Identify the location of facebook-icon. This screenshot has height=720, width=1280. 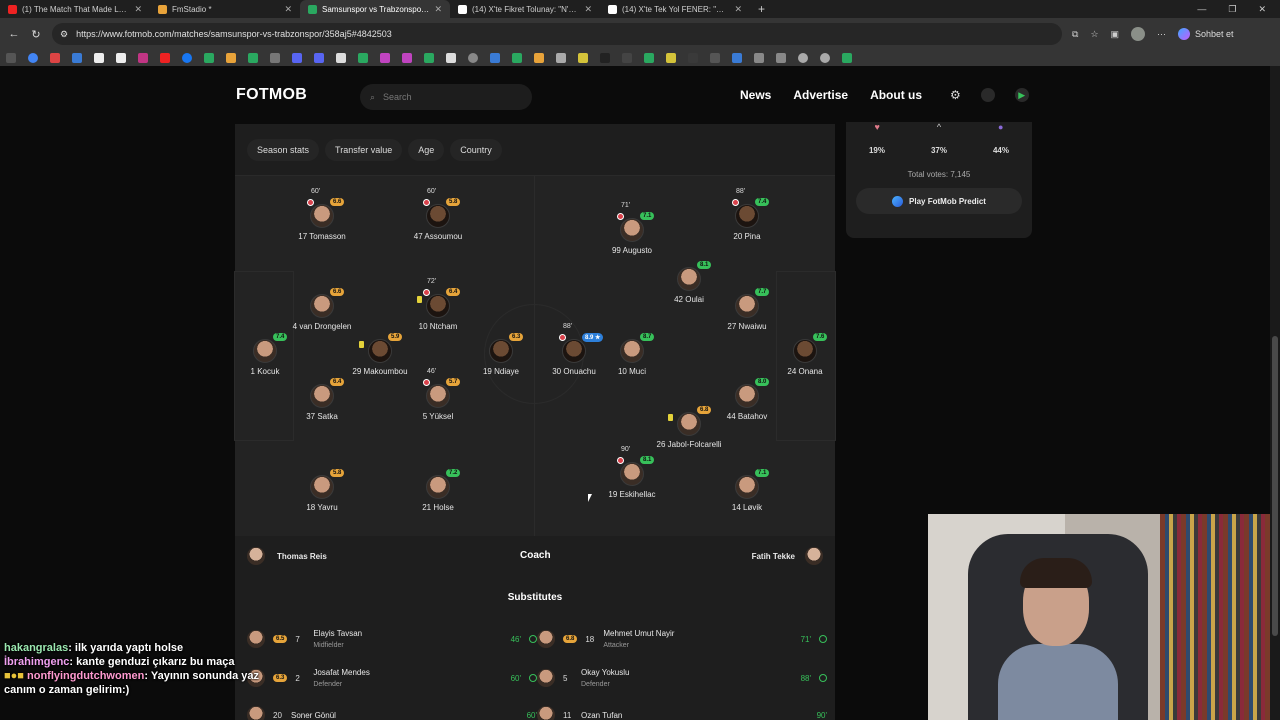
(187, 58).